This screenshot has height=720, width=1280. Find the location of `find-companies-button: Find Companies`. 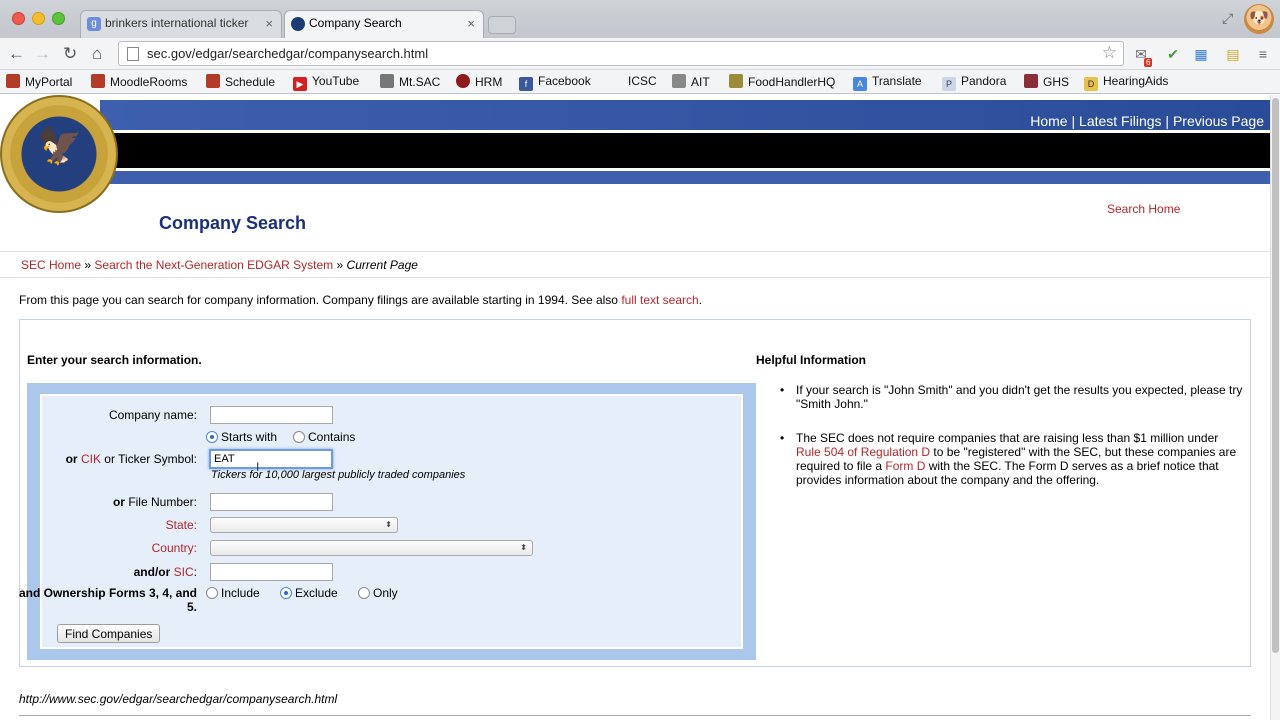

find-companies-button: Find Companies is located at coordinates (109, 633).